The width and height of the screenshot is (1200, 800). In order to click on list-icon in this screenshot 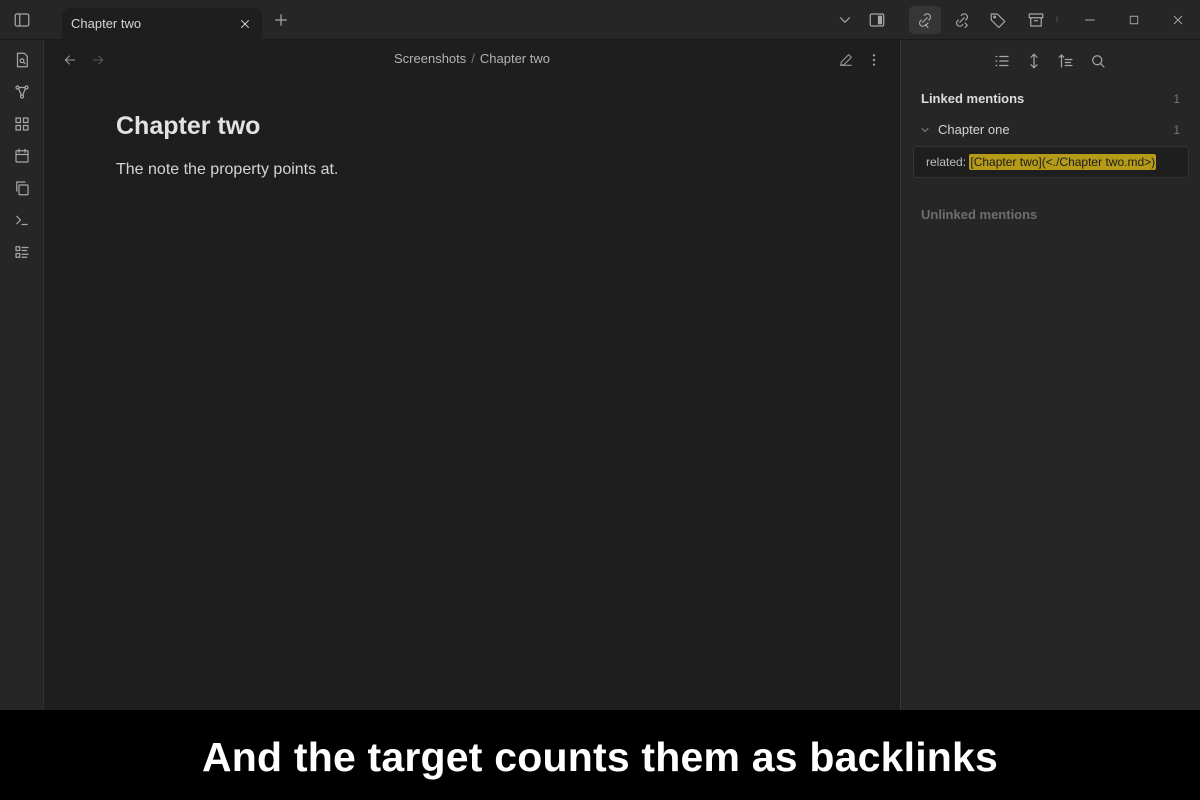, I will do `click(22, 252)`.